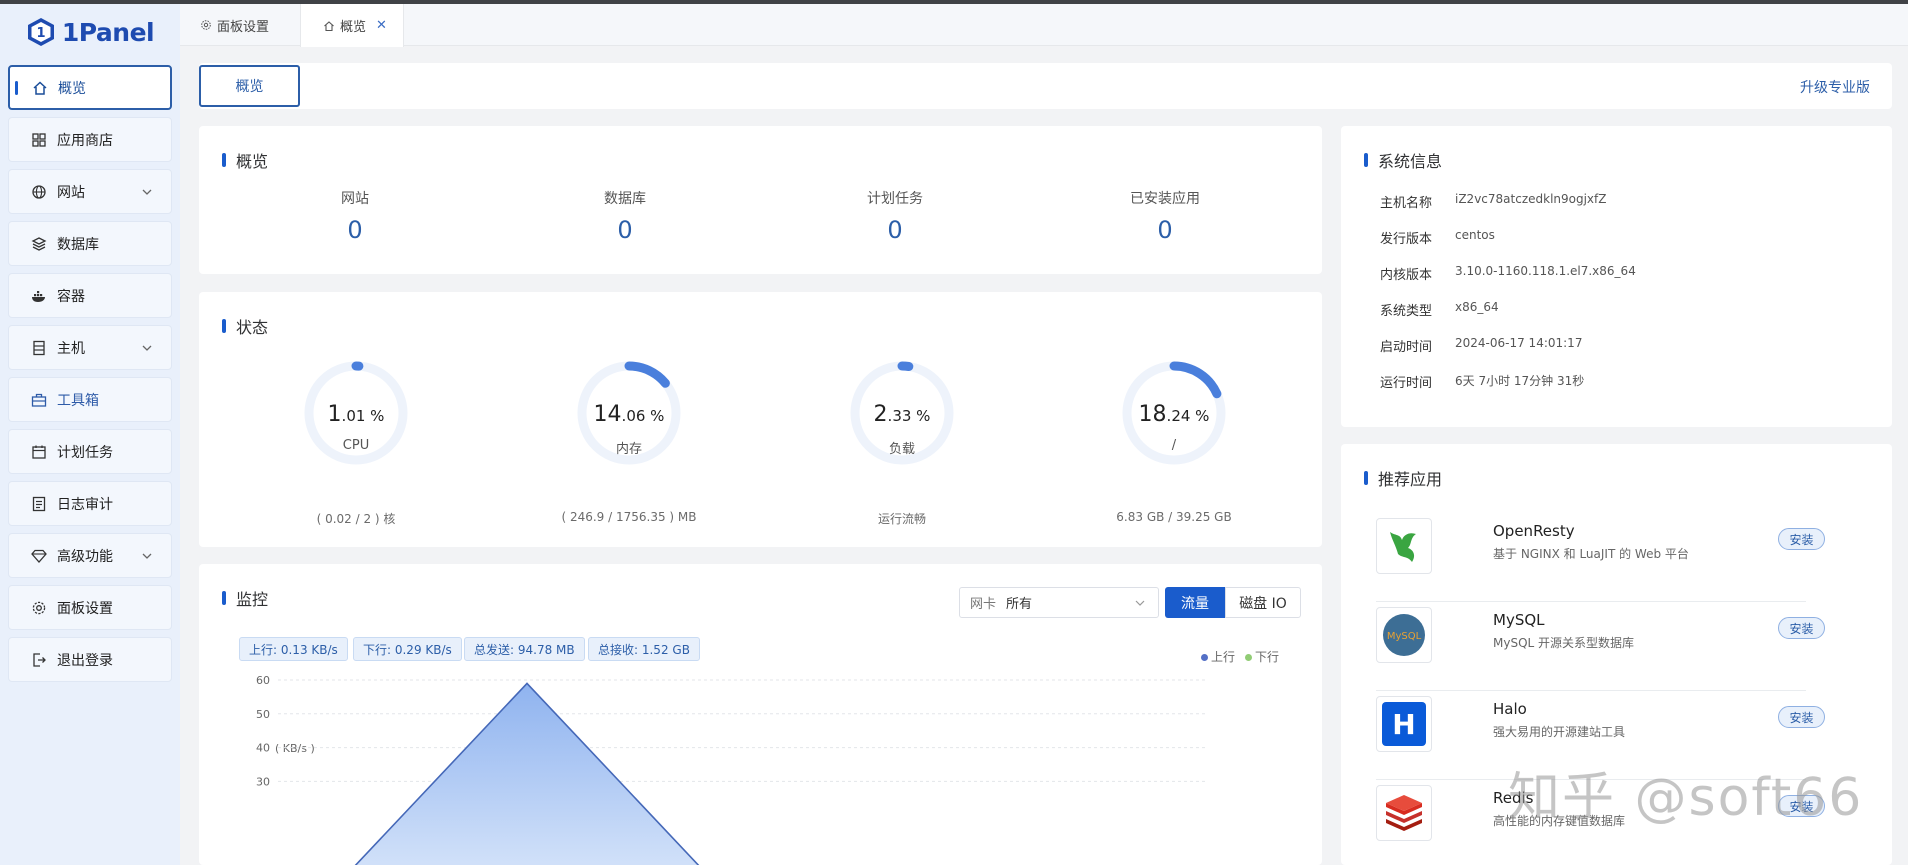 This screenshot has height=865, width=1908. I want to click on overview-card: 概览 网站 0 数据库 0 计划任务 0 已安装应用 0, so click(760, 200).